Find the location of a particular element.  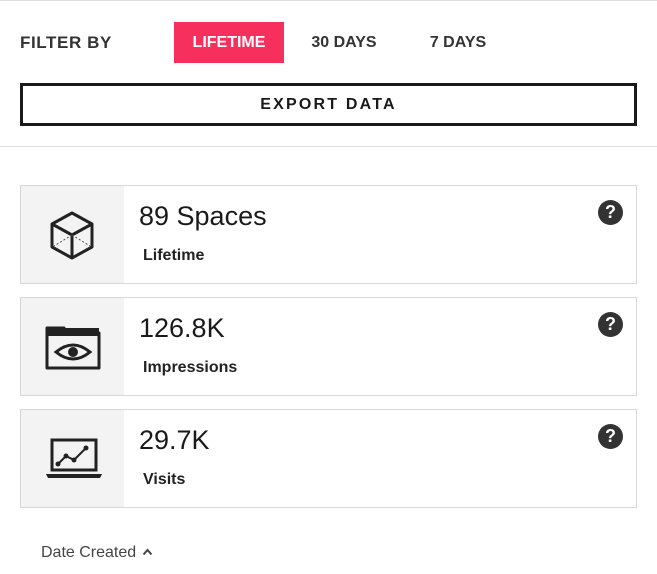

top-border is located at coordinates (328, 0).